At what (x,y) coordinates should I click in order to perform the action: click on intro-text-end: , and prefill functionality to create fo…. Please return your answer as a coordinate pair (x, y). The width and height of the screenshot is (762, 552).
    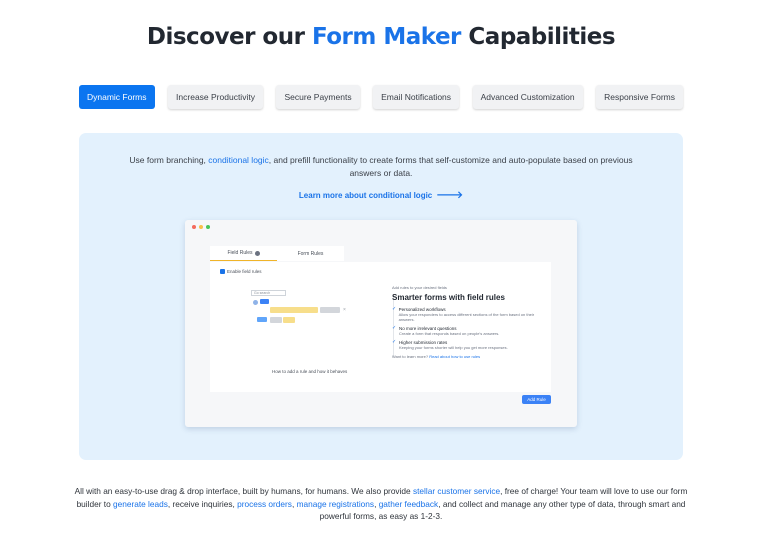
    Looking at the image, I should click on (450, 166).